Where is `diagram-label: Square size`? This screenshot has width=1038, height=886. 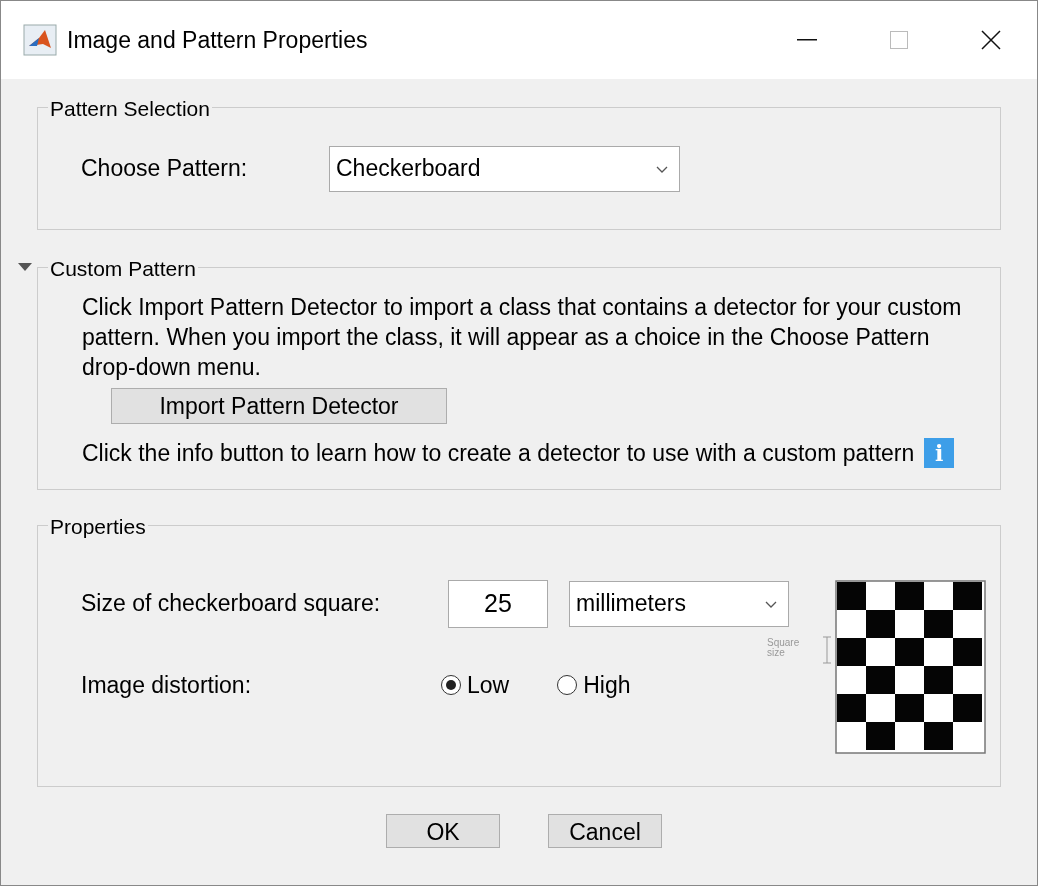
diagram-label: Square size is located at coordinates (784, 647).